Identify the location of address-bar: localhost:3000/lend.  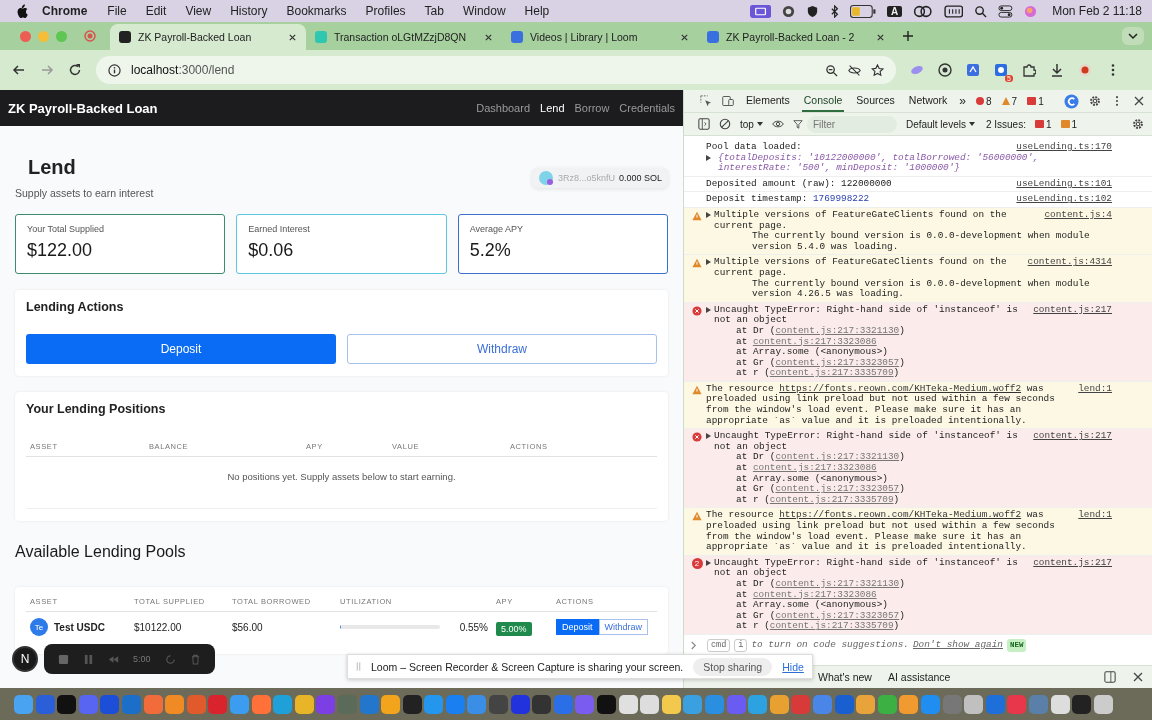
(496, 70).